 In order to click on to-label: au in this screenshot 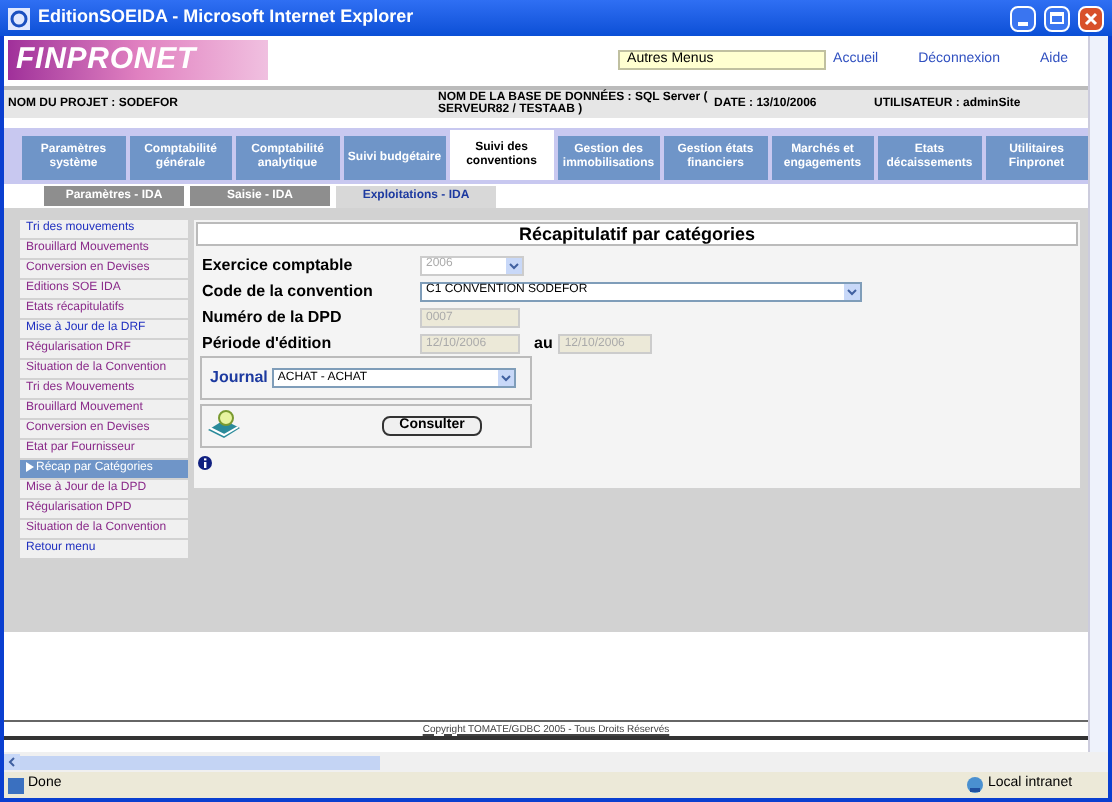, I will do `click(543, 343)`.